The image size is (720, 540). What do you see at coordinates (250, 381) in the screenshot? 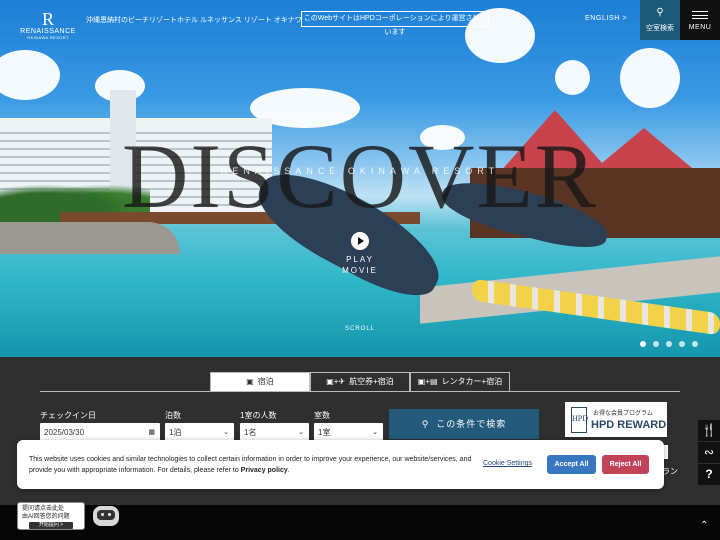
I see `hotel-icon: ▣` at bounding box center [250, 381].